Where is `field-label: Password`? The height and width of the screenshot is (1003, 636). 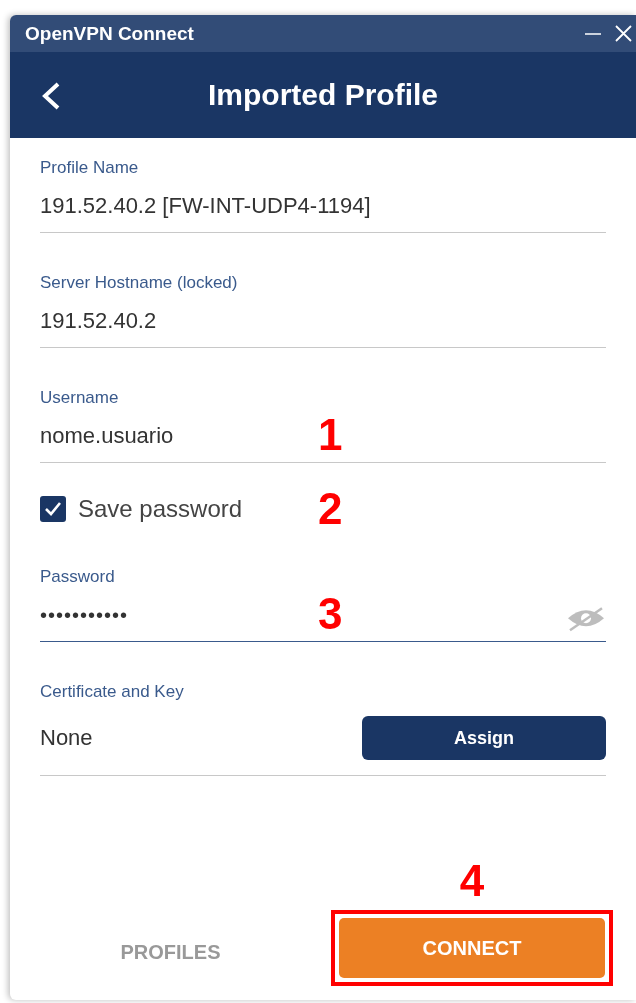
field-label: Password is located at coordinates (77, 577).